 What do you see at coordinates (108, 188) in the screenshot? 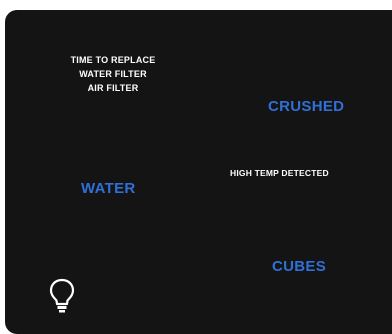
I see `water-button: WATER` at bounding box center [108, 188].